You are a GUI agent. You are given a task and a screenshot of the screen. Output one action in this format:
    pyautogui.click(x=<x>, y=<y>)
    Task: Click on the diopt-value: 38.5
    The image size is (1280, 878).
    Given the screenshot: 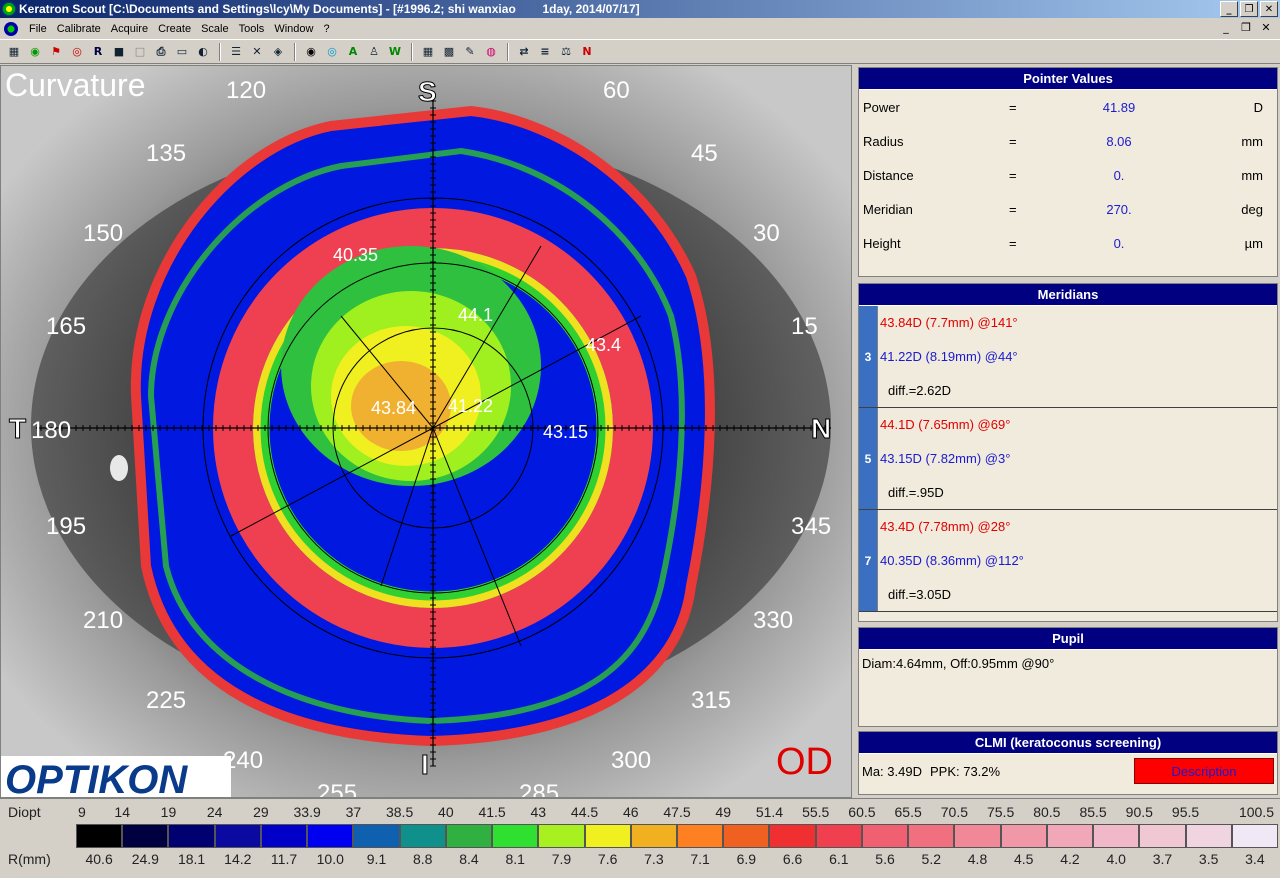 What is the action you would take?
    pyautogui.click(x=399, y=812)
    